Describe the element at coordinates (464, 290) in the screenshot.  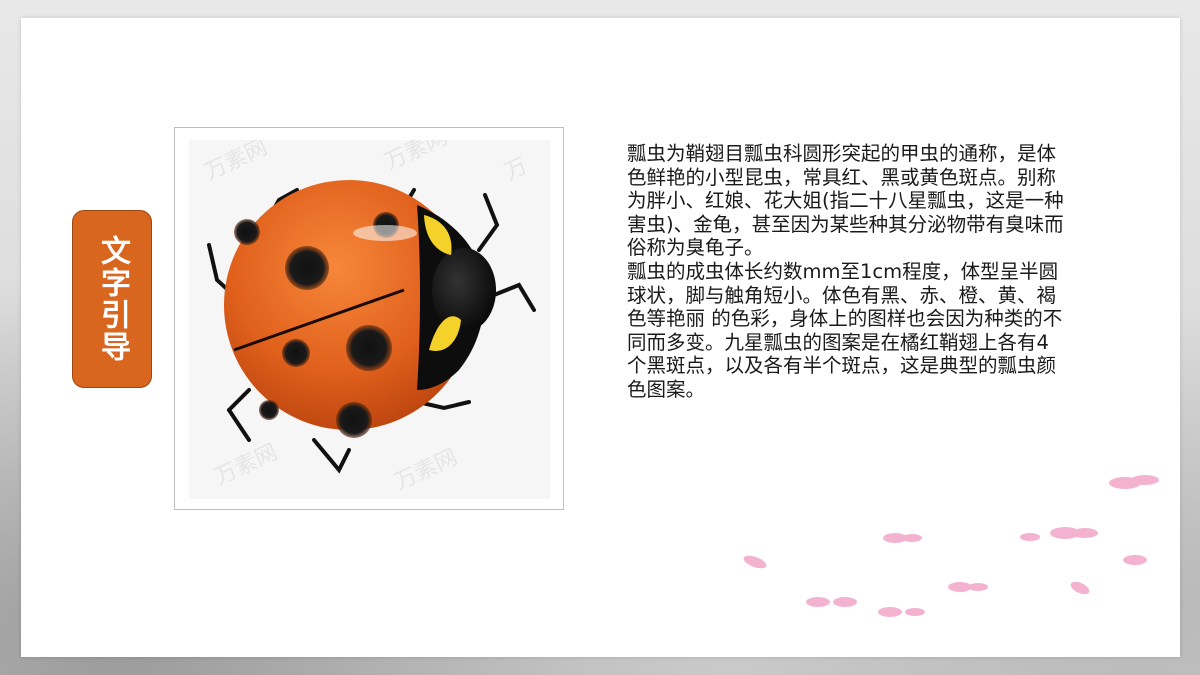
I see `ladybug-head` at that location.